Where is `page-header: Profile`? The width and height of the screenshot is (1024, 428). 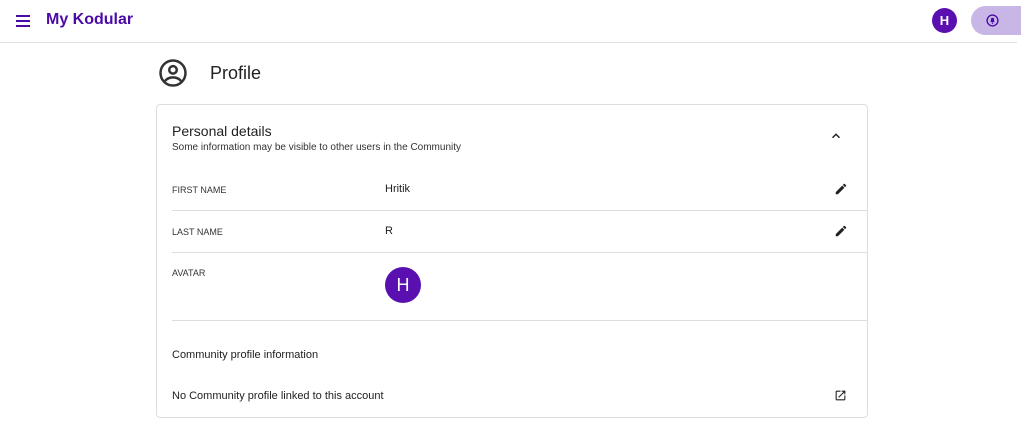 page-header: Profile is located at coordinates (209, 73).